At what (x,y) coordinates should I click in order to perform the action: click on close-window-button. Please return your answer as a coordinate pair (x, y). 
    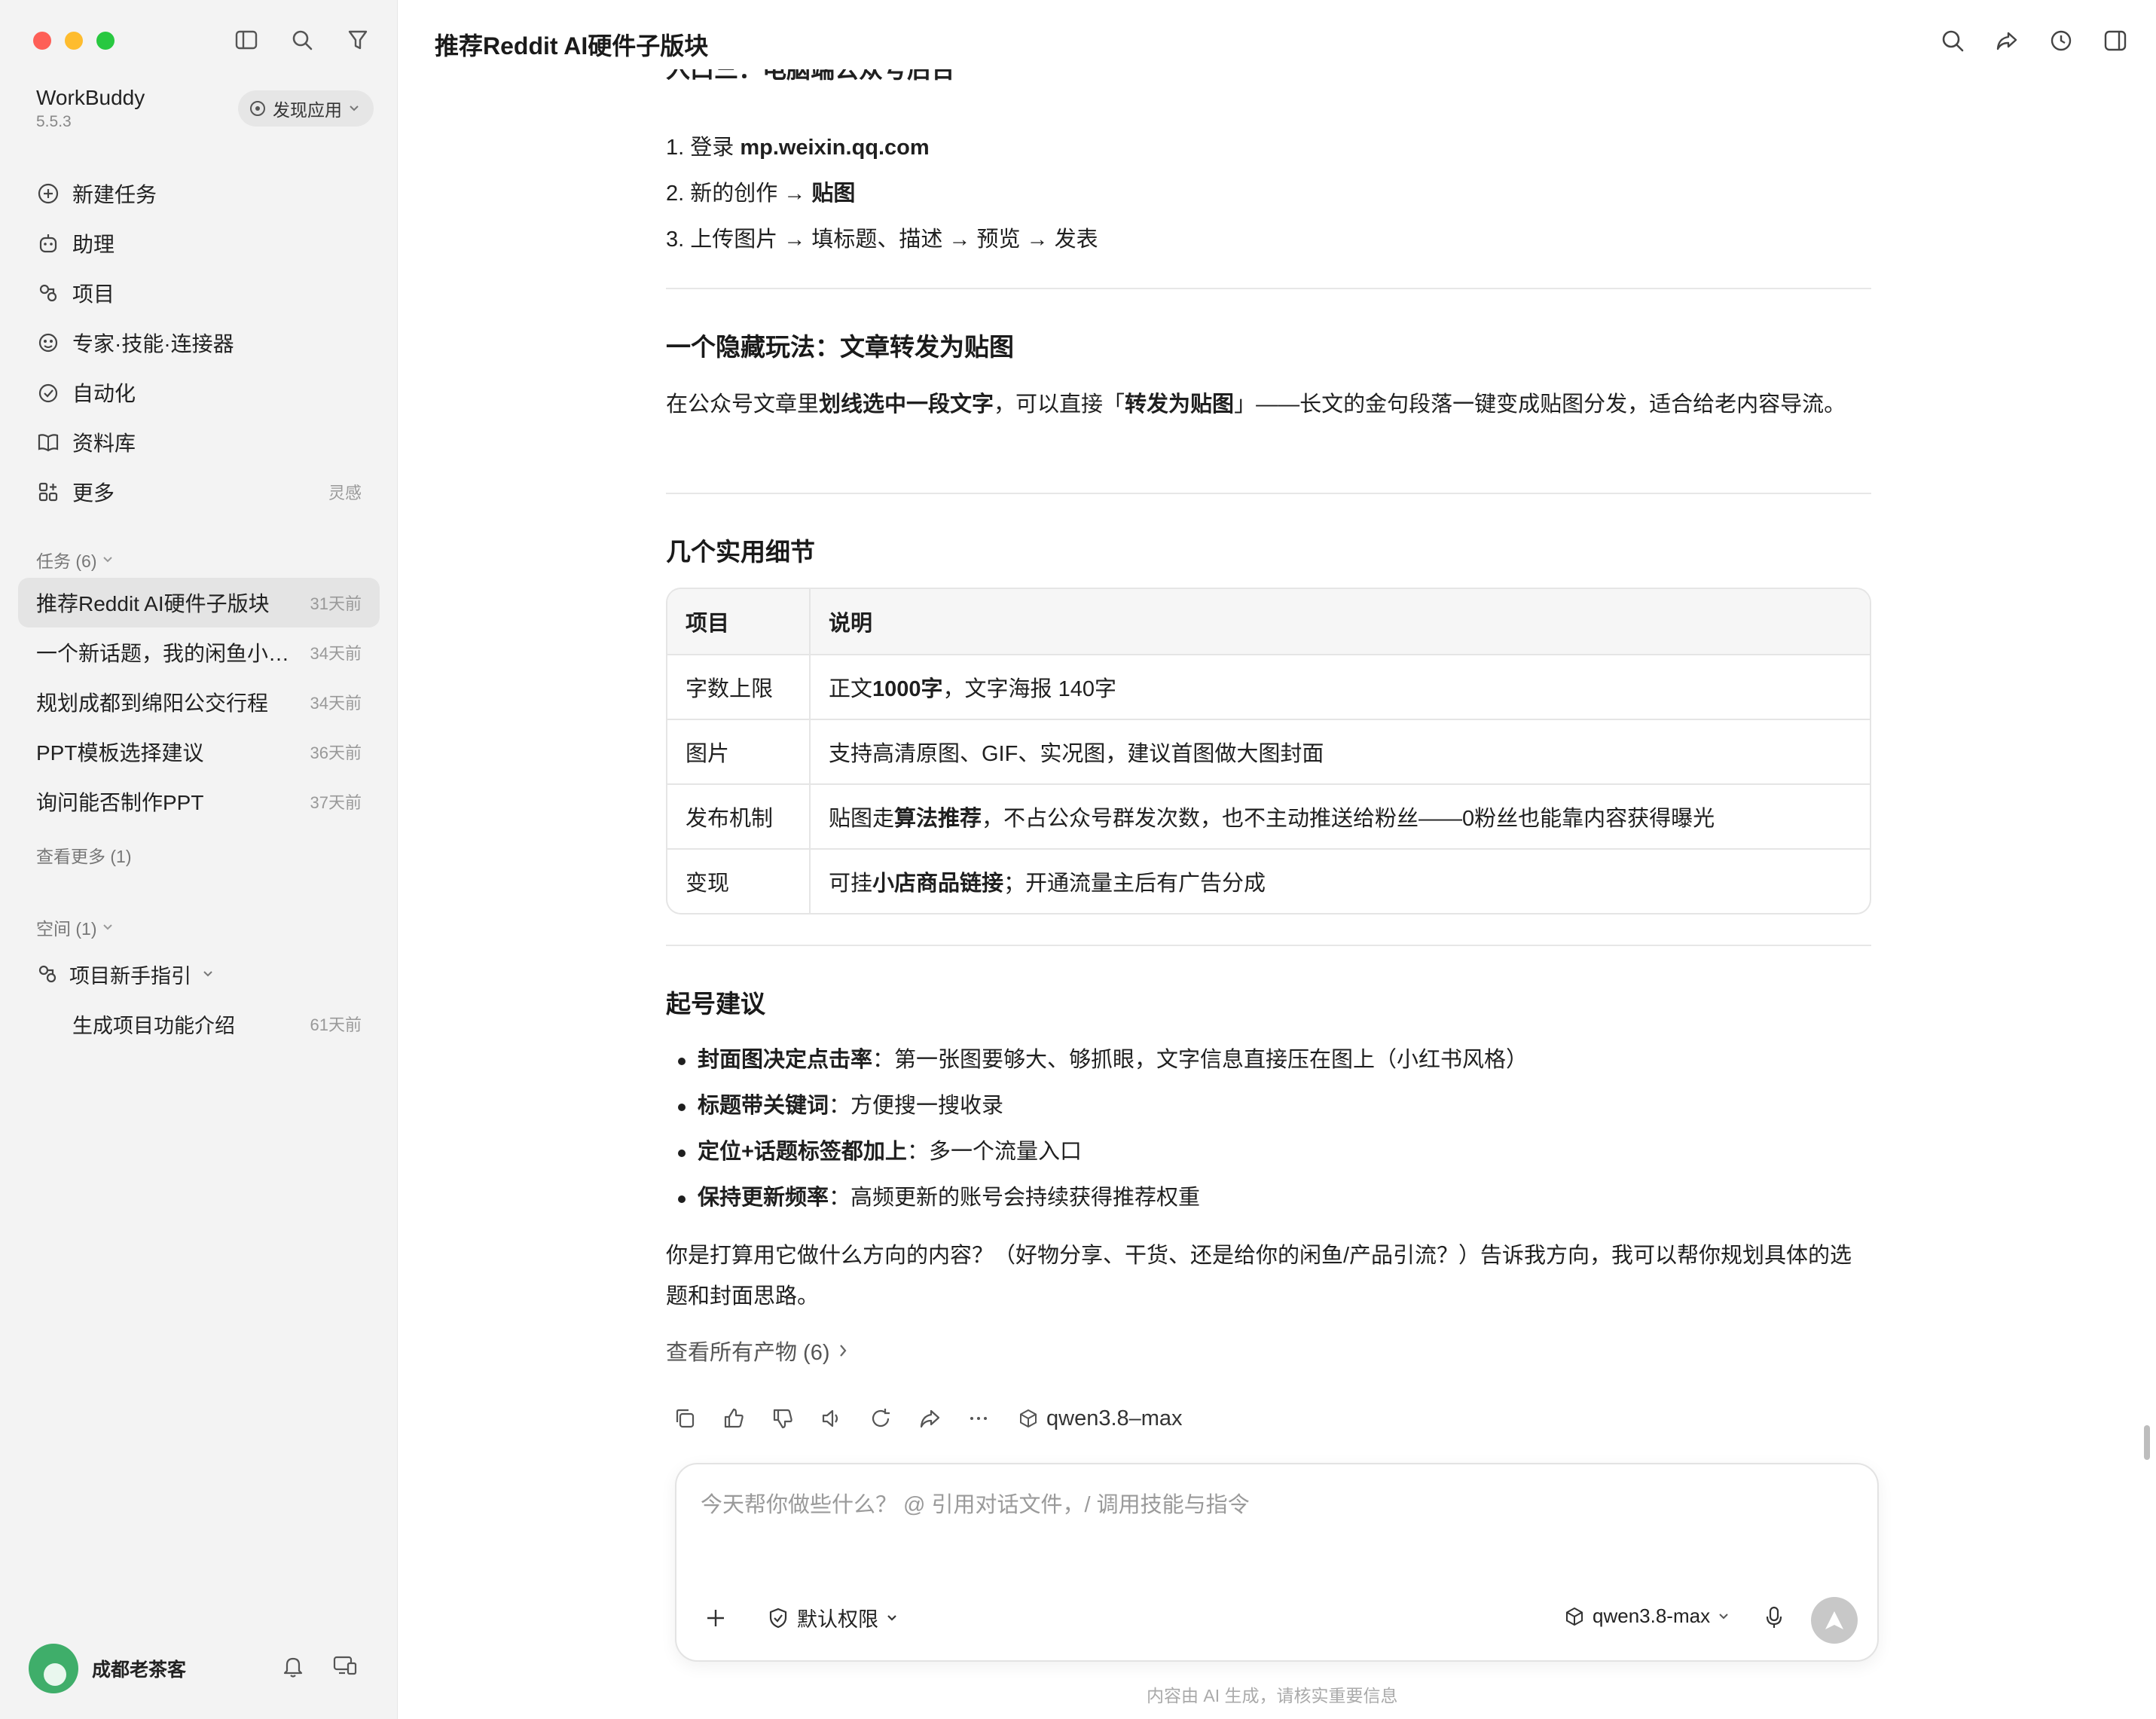
    Looking at the image, I should click on (42, 41).